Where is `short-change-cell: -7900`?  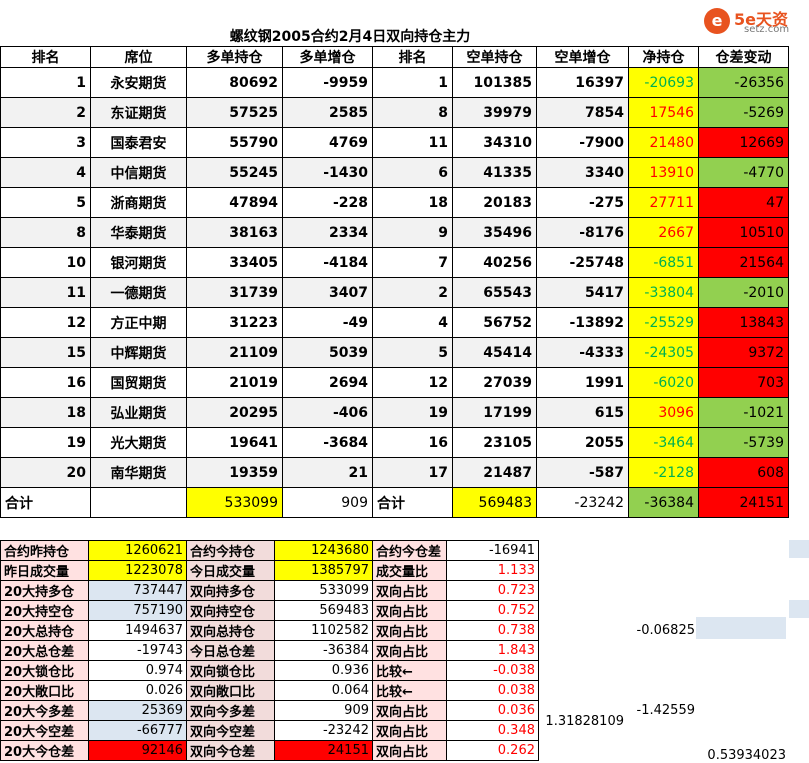
short-change-cell: -7900 is located at coordinates (582, 142).